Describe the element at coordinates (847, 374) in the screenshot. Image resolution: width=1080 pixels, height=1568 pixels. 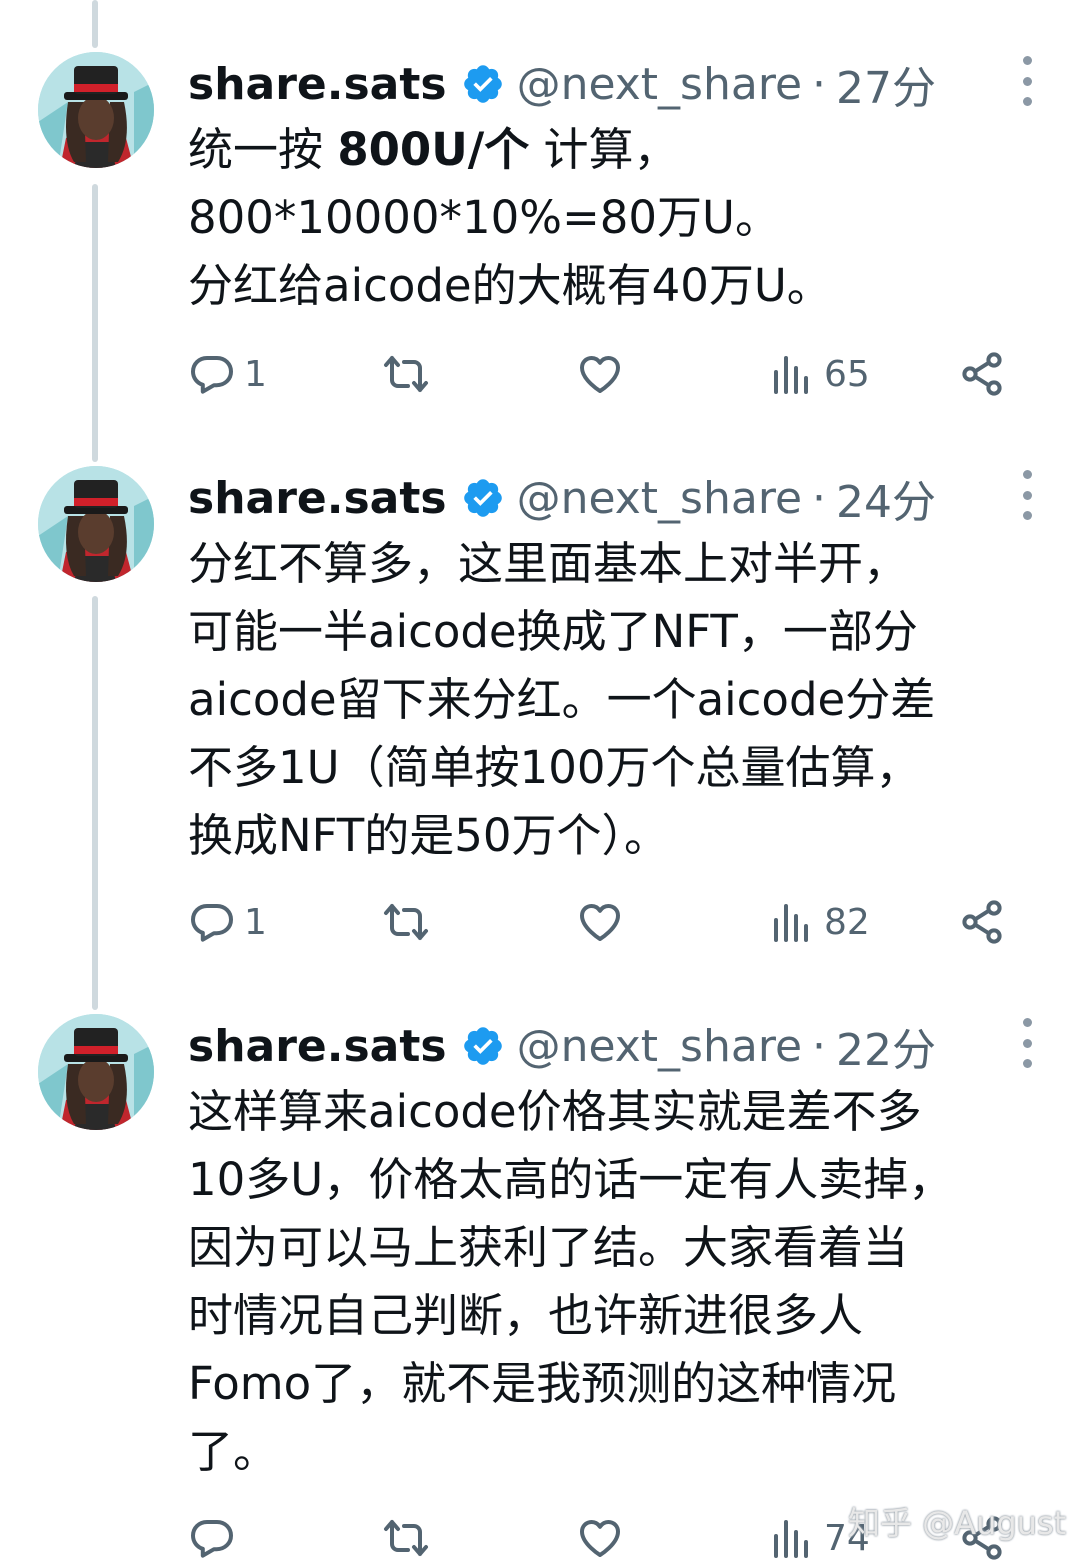
I see `view-count: 65` at that location.